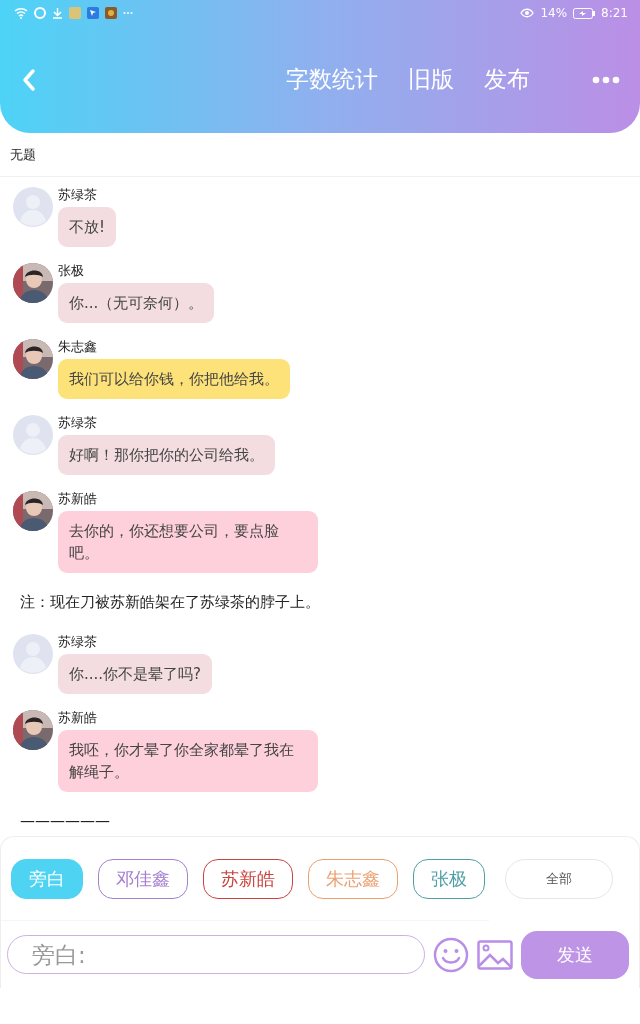 The height and width of the screenshot is (1024, 640). What do you see at coordinates (332, 79) in the screenshot?
I see `header-action: 字数统计` at bounding box center [332, 79].